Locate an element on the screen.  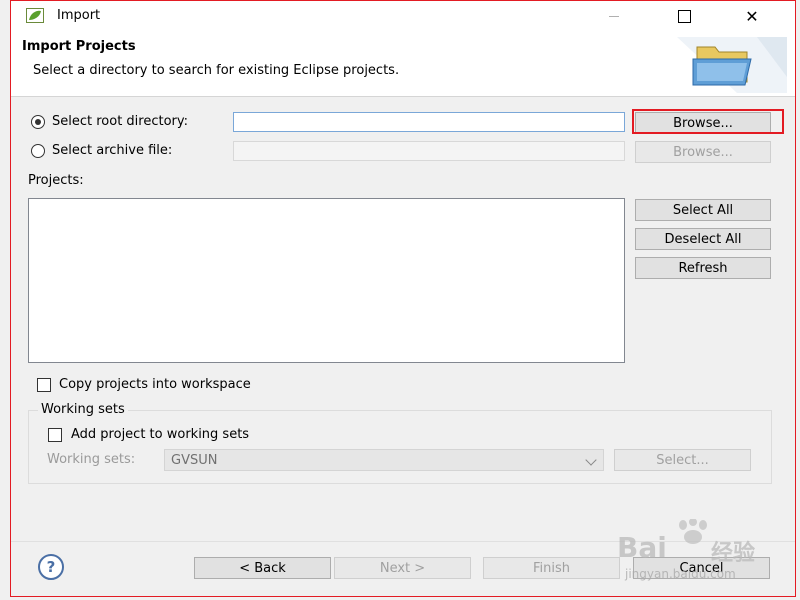
archive-file-radio is located at coordinates (38, 151).